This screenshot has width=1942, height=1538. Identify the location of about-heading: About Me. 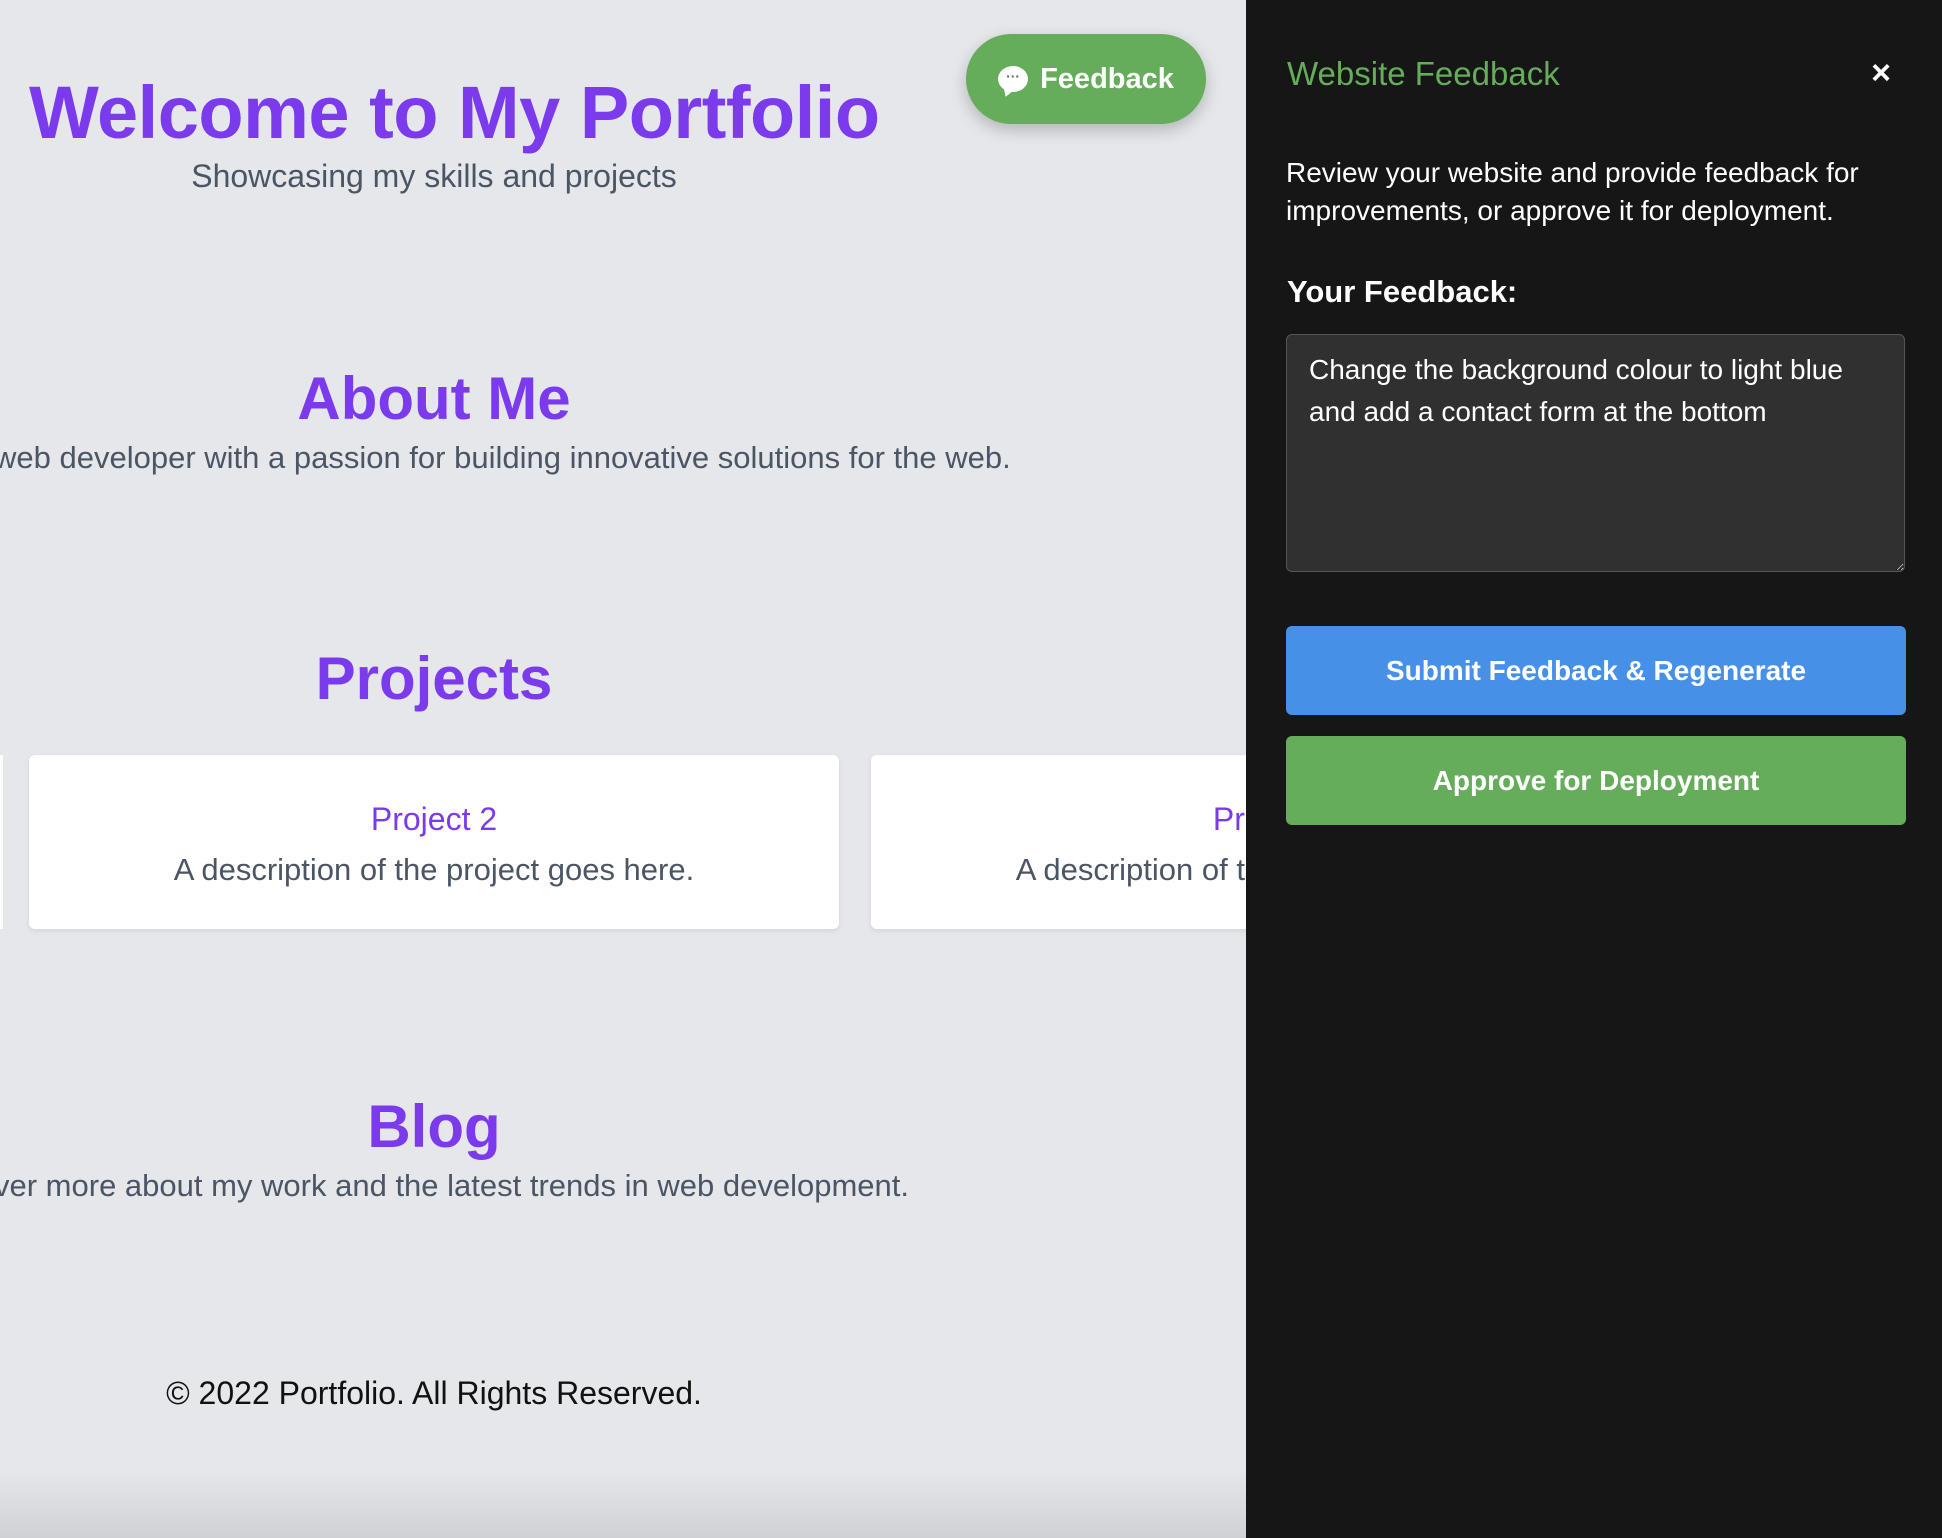
(434, 398).